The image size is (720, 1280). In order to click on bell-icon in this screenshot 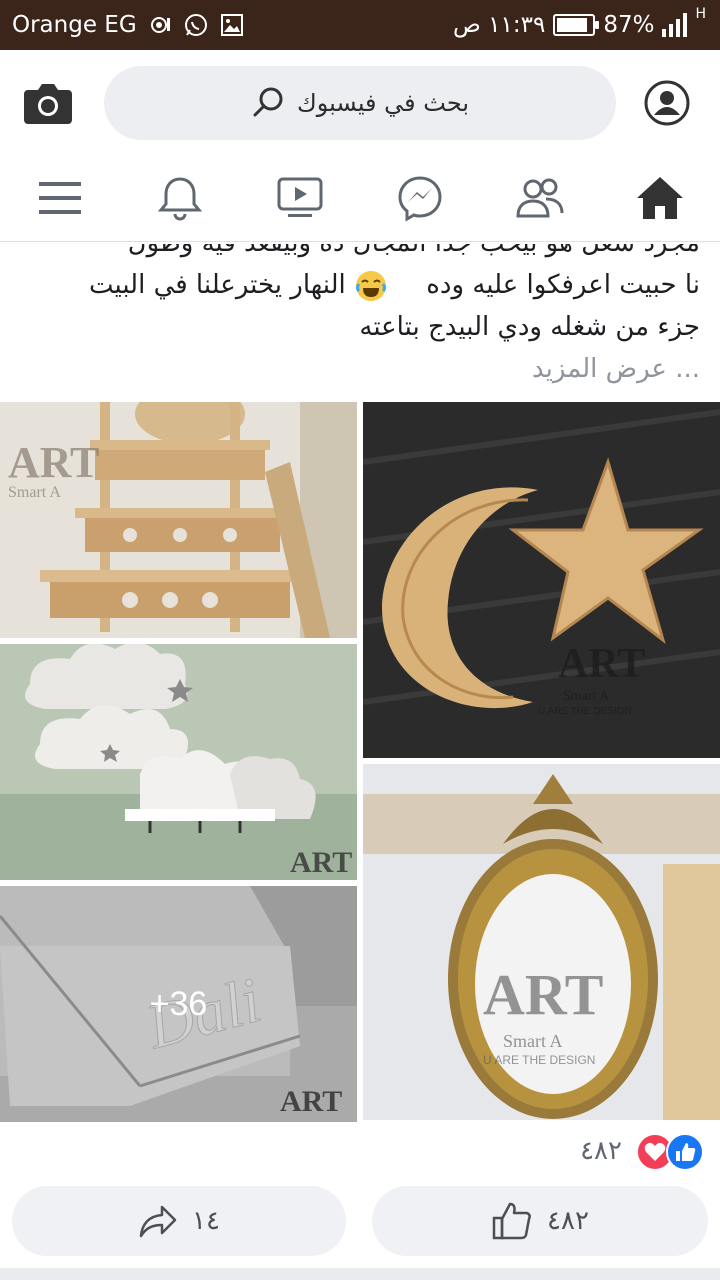, I will do `click(180, 198)`.